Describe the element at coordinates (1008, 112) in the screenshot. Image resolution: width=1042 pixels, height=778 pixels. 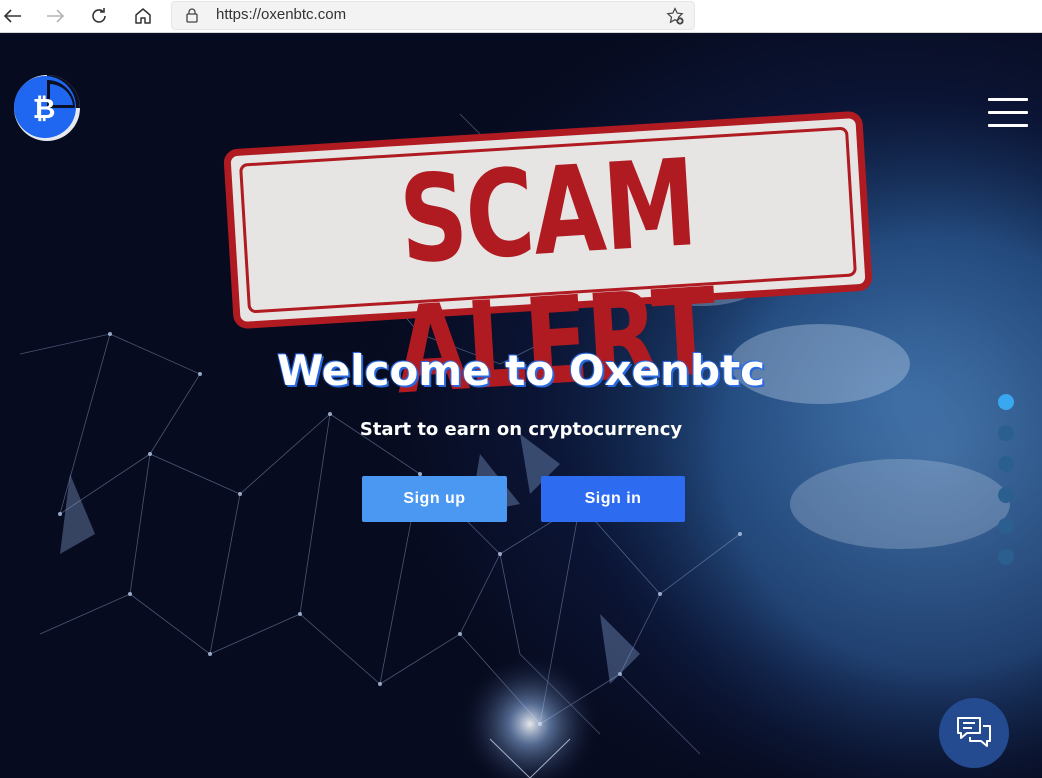
I see `menu-hamburger-icon` at that location.